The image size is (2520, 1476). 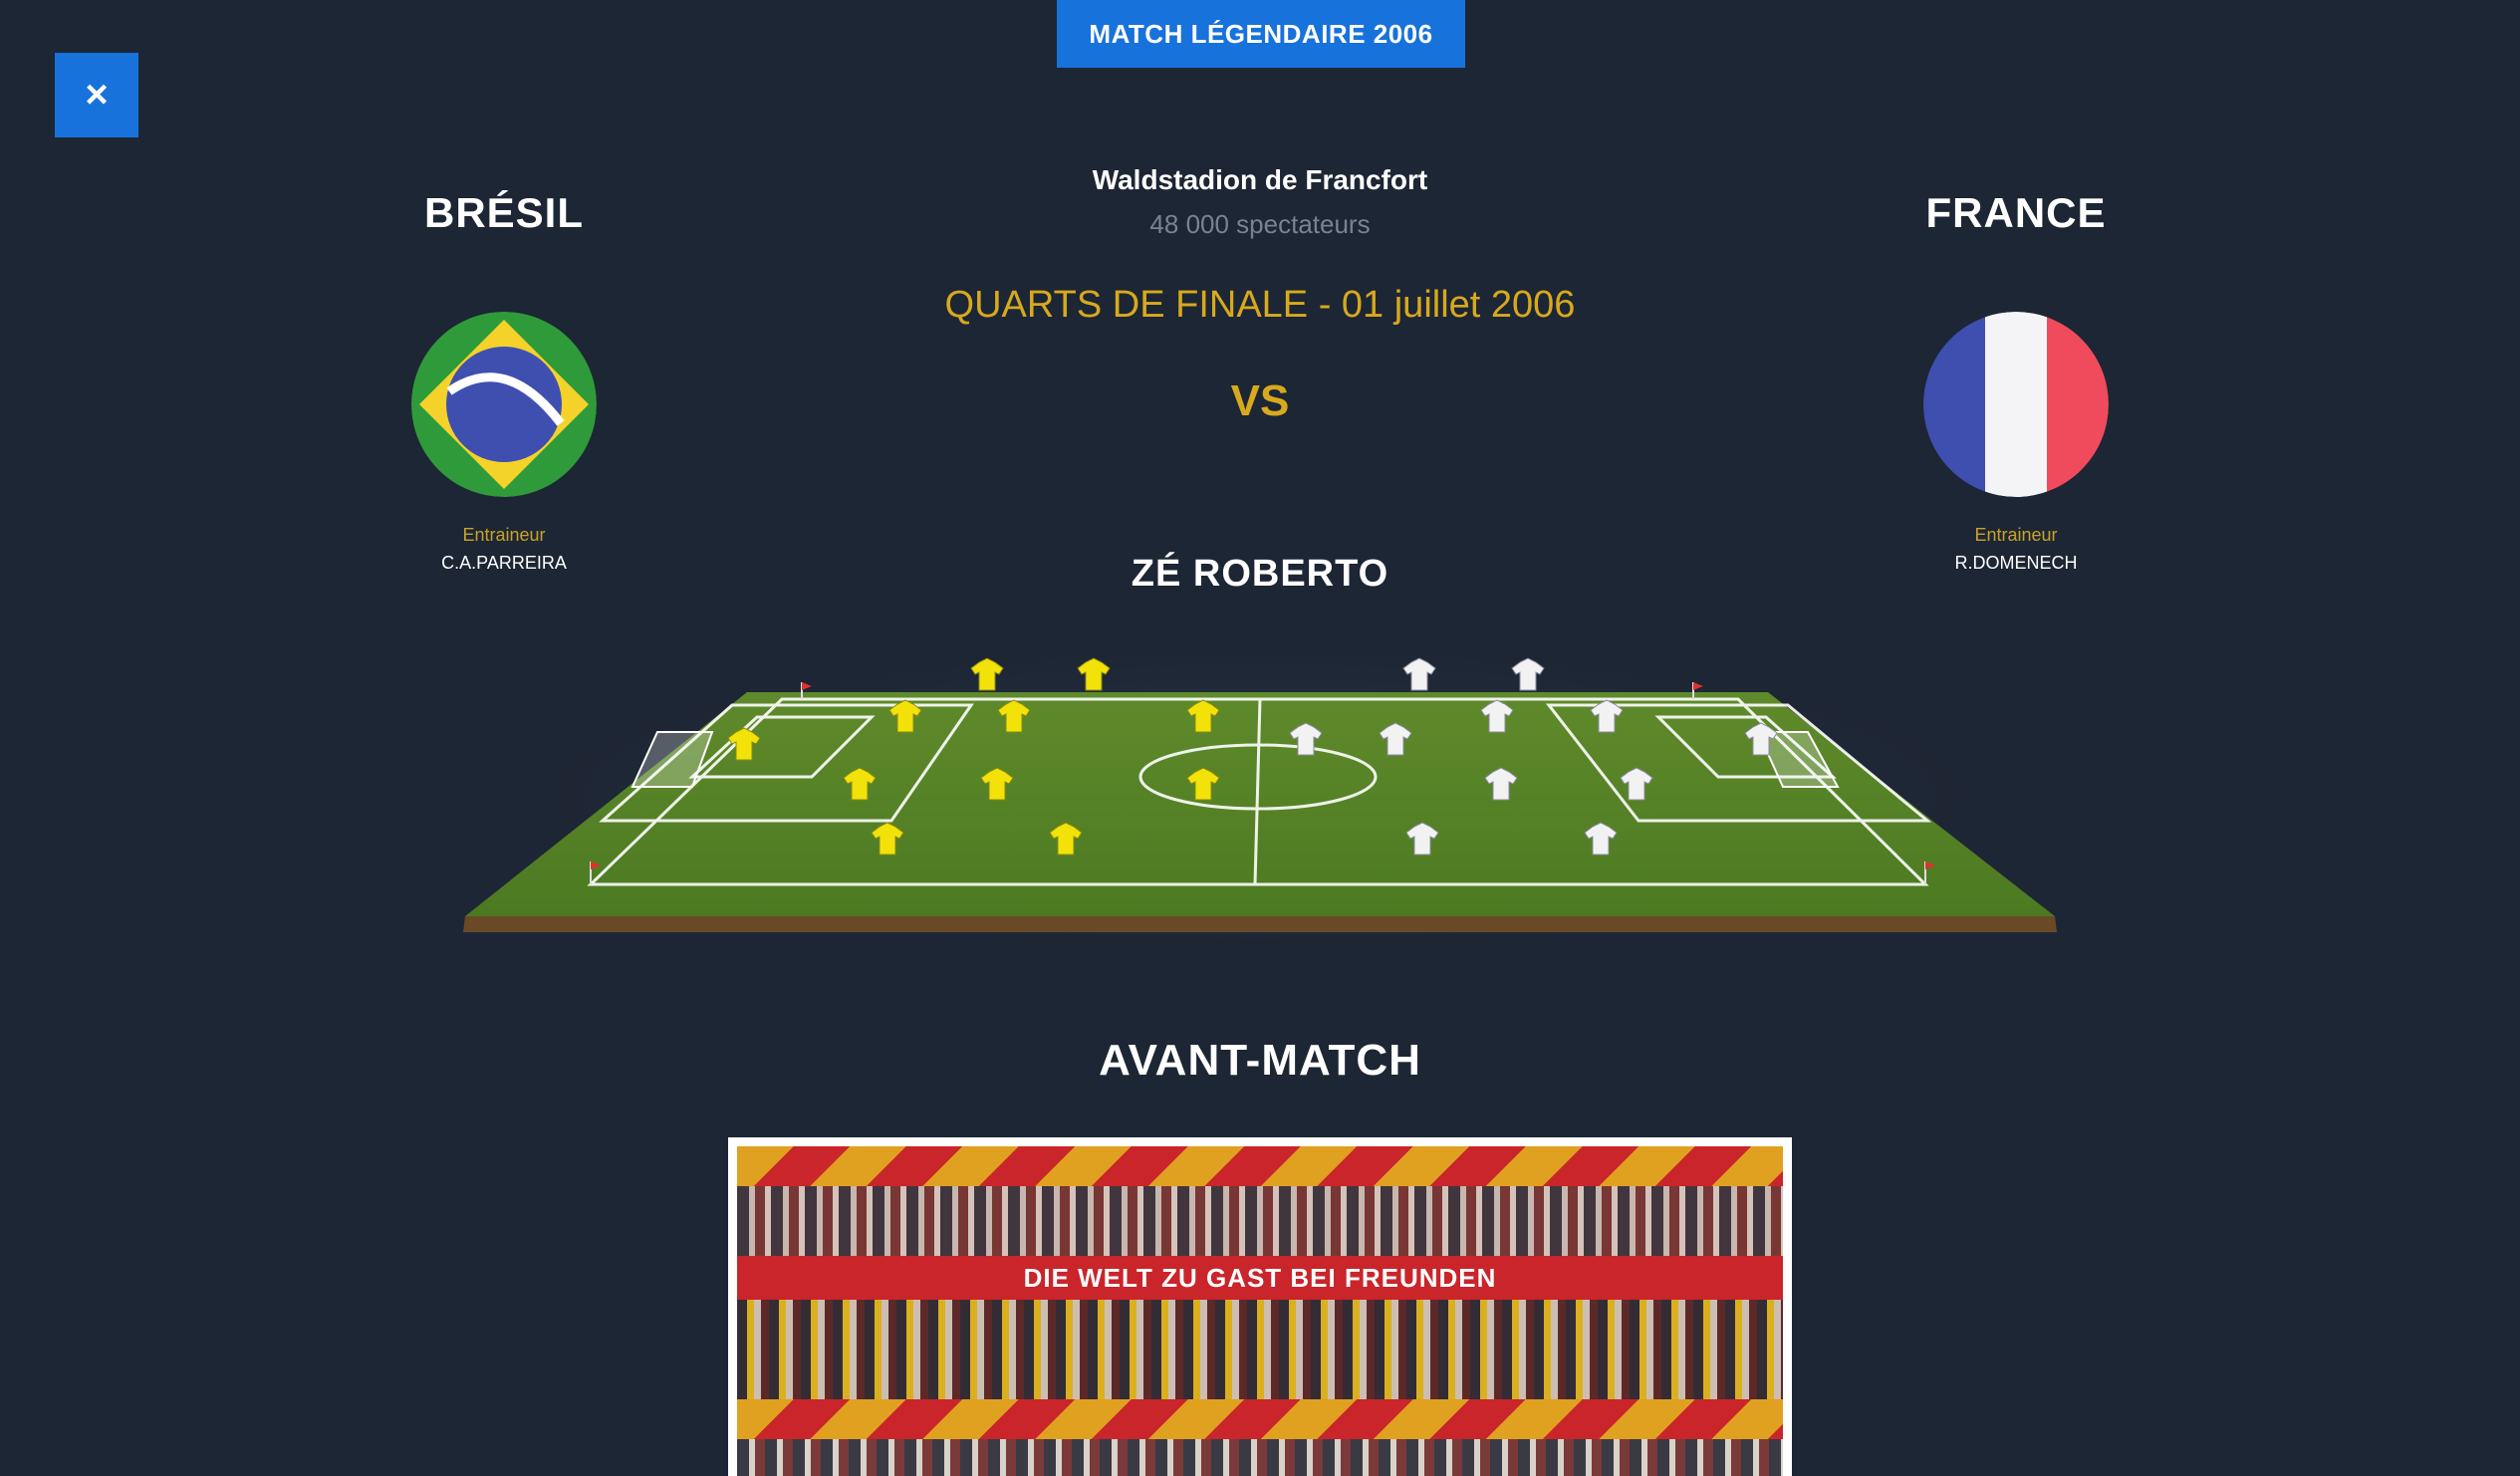 I want to click on match-round-date: QUARTS DE FINALE - 01 juillet 2006, so click(x=1260, y=305).